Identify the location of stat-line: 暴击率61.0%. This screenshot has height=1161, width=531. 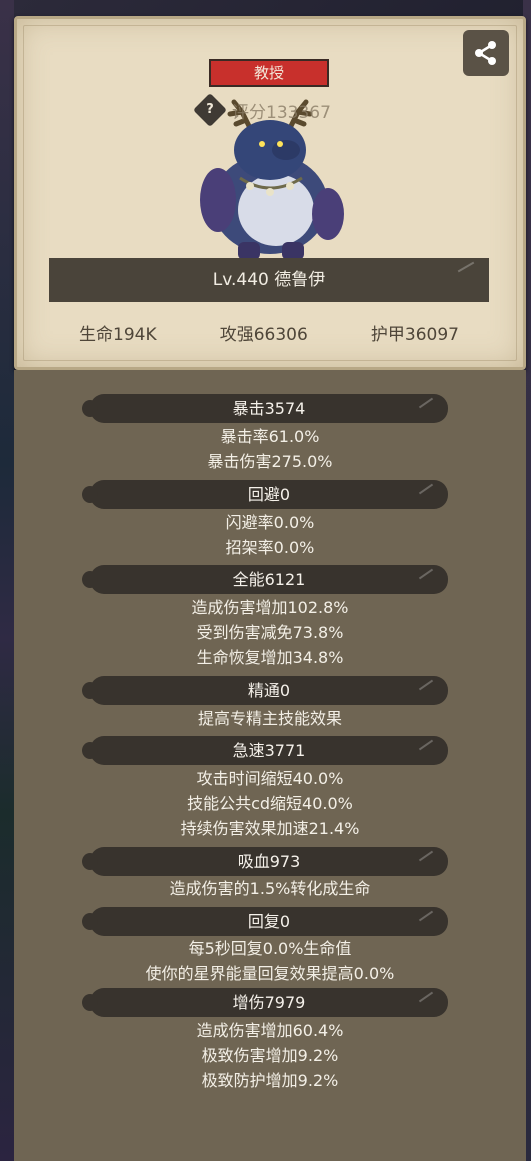
(270, 436).